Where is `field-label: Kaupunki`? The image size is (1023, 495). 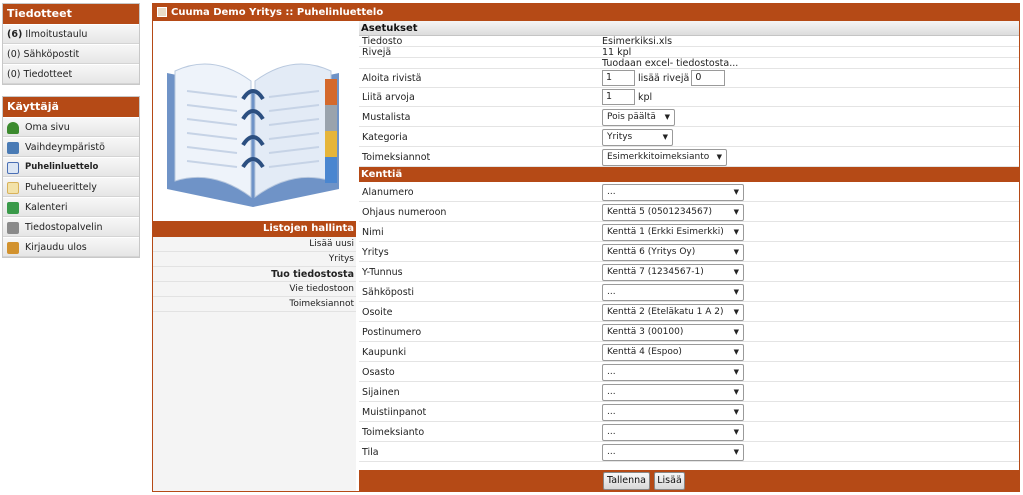 field-label: Kaupunki is located at coordinates (384, 352).